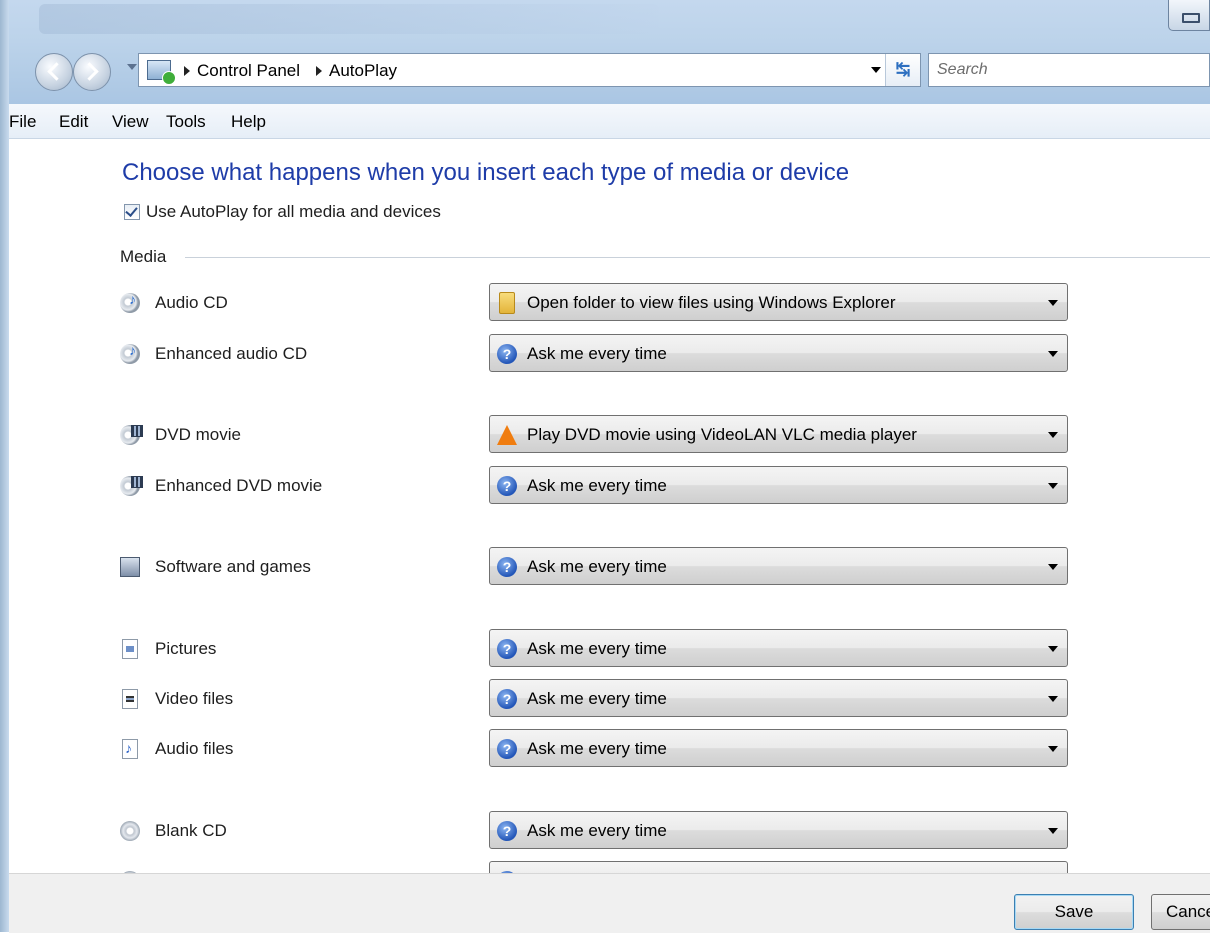 The height and width of the screenshot is (933, 1210). I want to click on media-row-label: DVD movie, so click(198, 434).